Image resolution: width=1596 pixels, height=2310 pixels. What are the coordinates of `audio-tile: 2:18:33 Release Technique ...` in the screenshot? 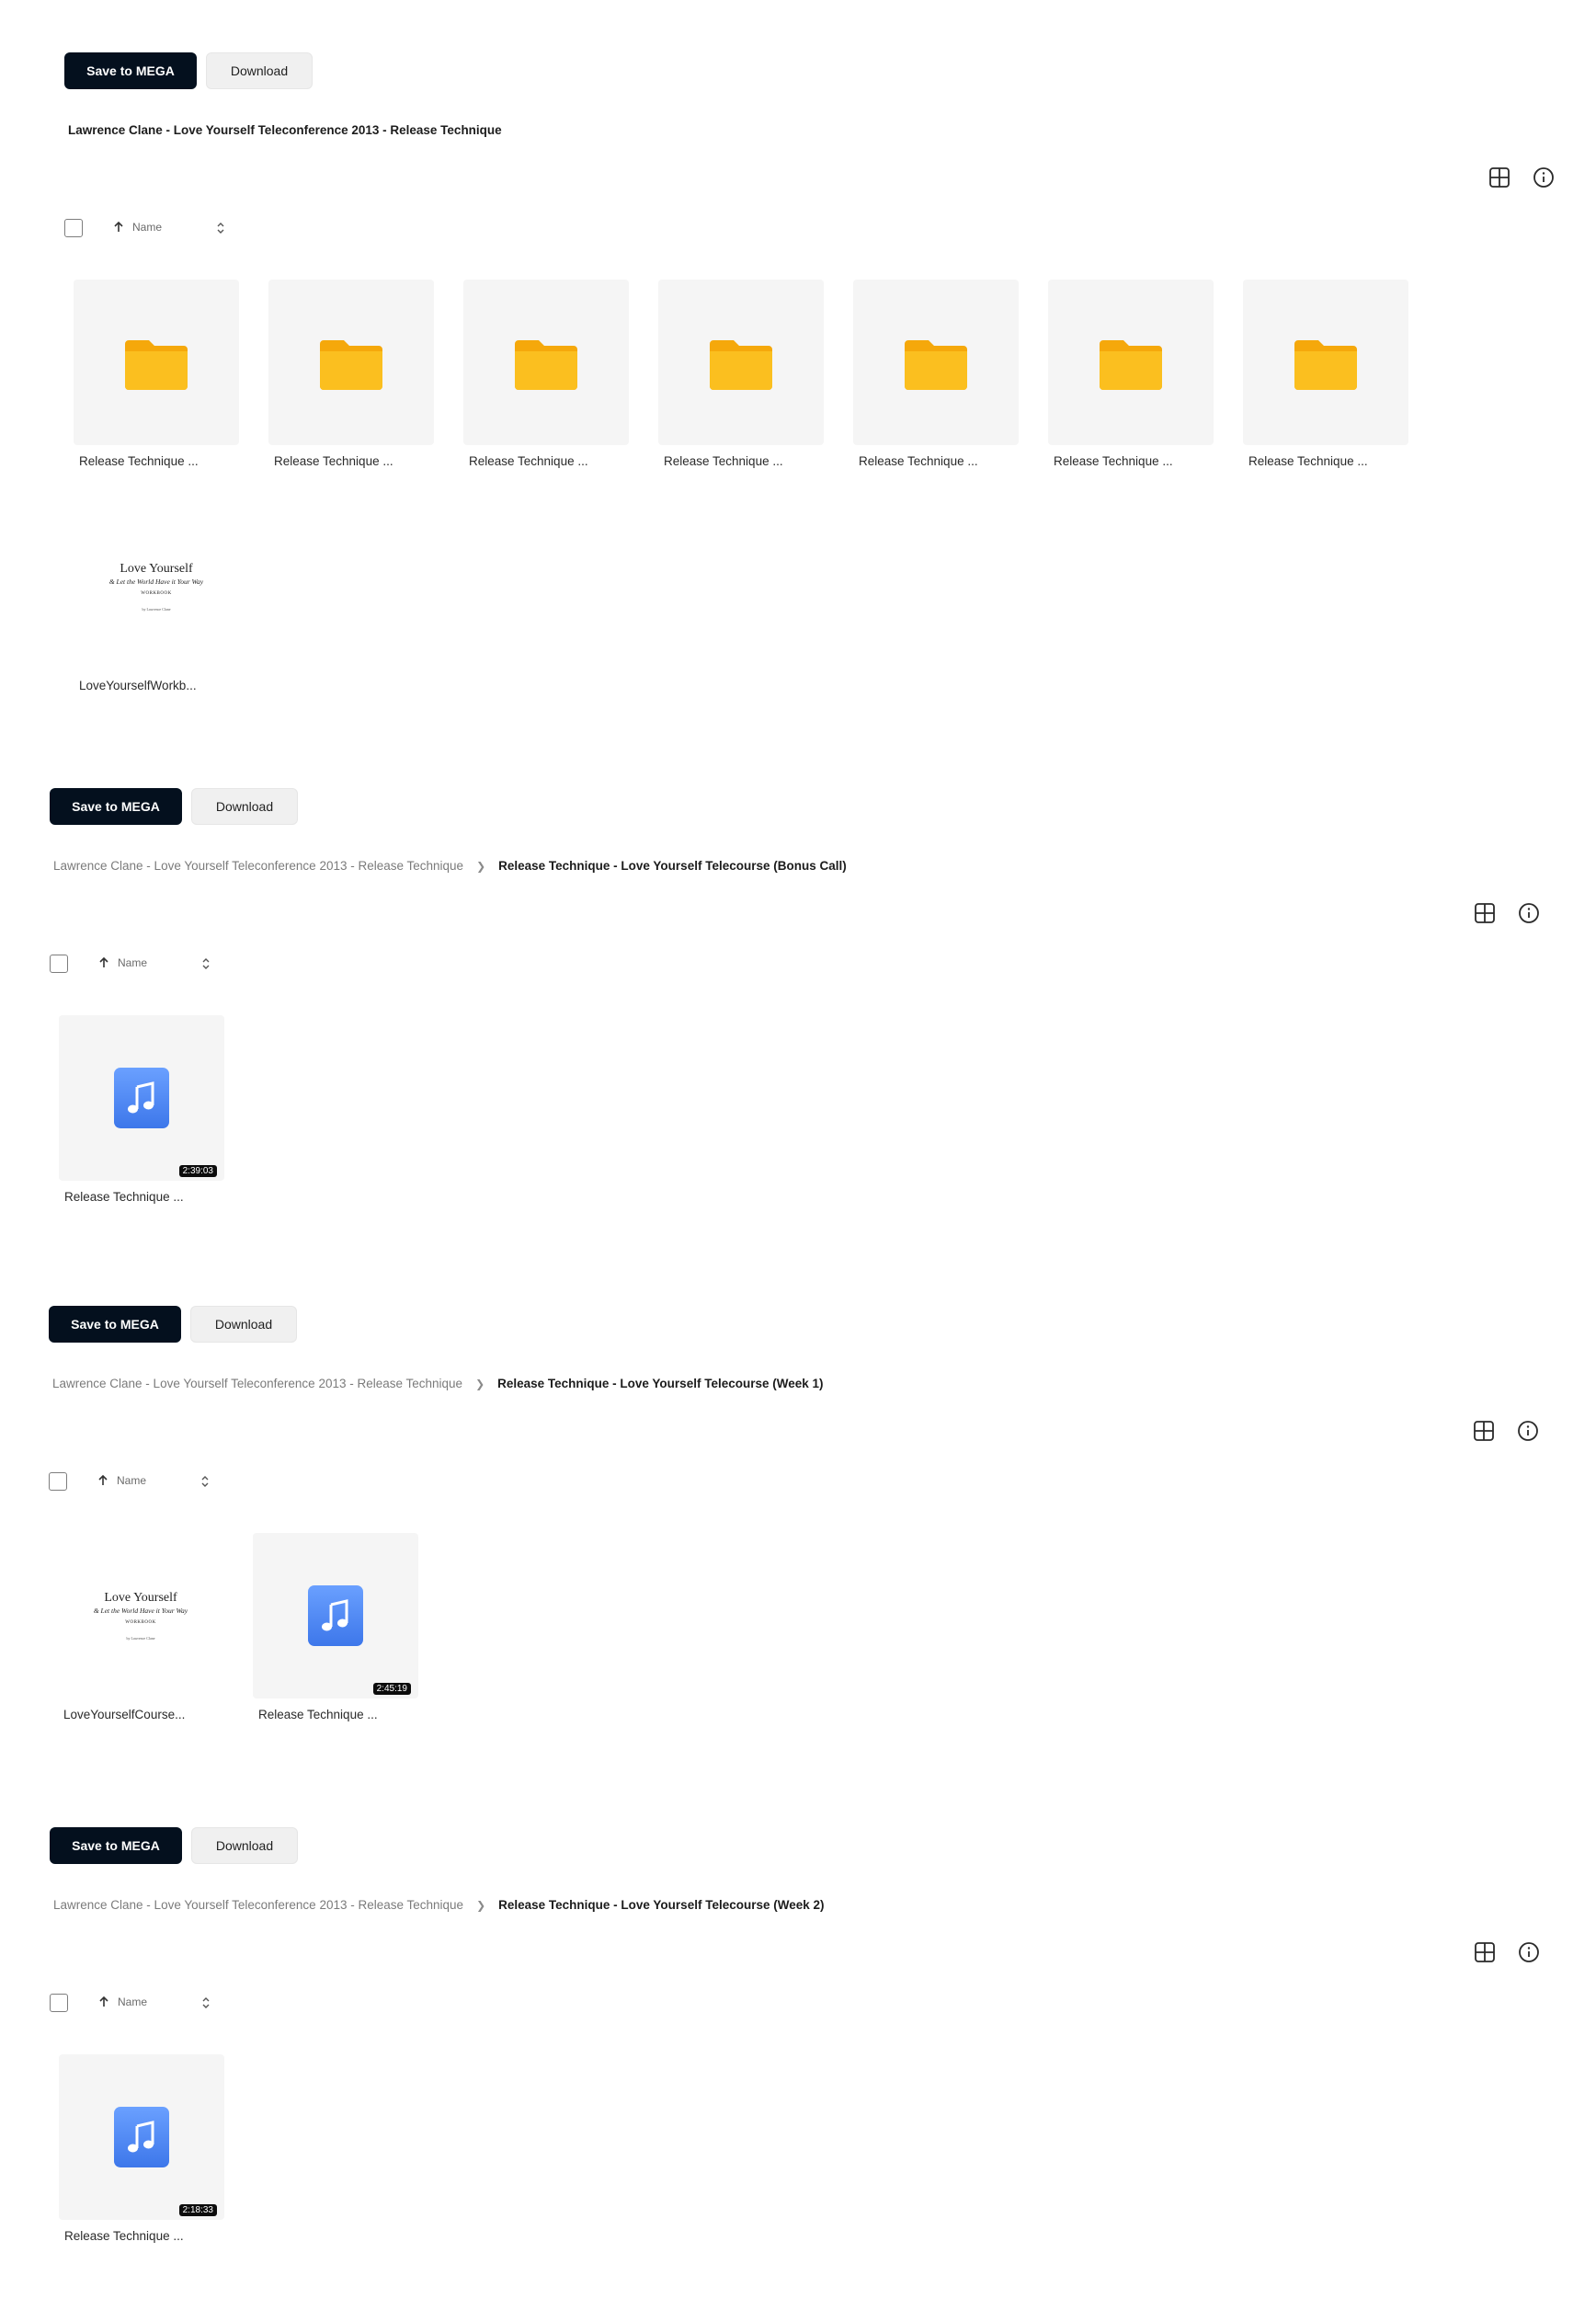 It's located at (141, 2148).